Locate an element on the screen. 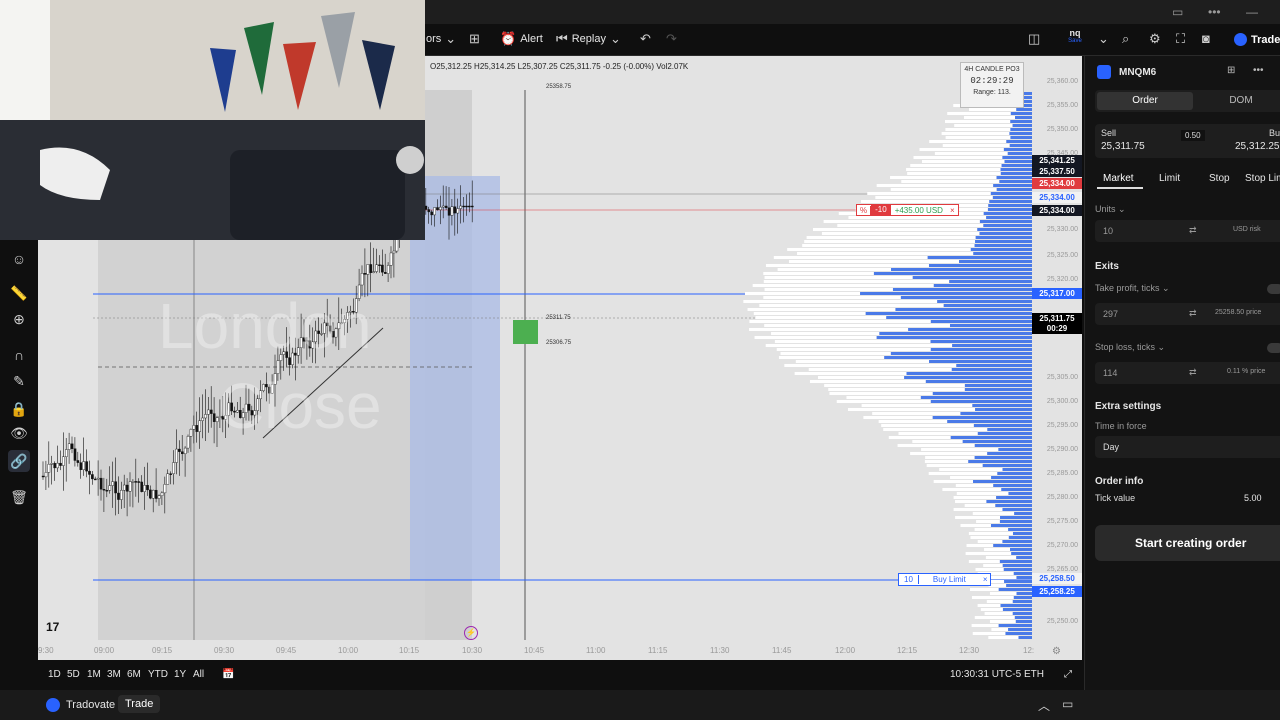  units-risk: USD risk is located at coordinates (1247, 229).